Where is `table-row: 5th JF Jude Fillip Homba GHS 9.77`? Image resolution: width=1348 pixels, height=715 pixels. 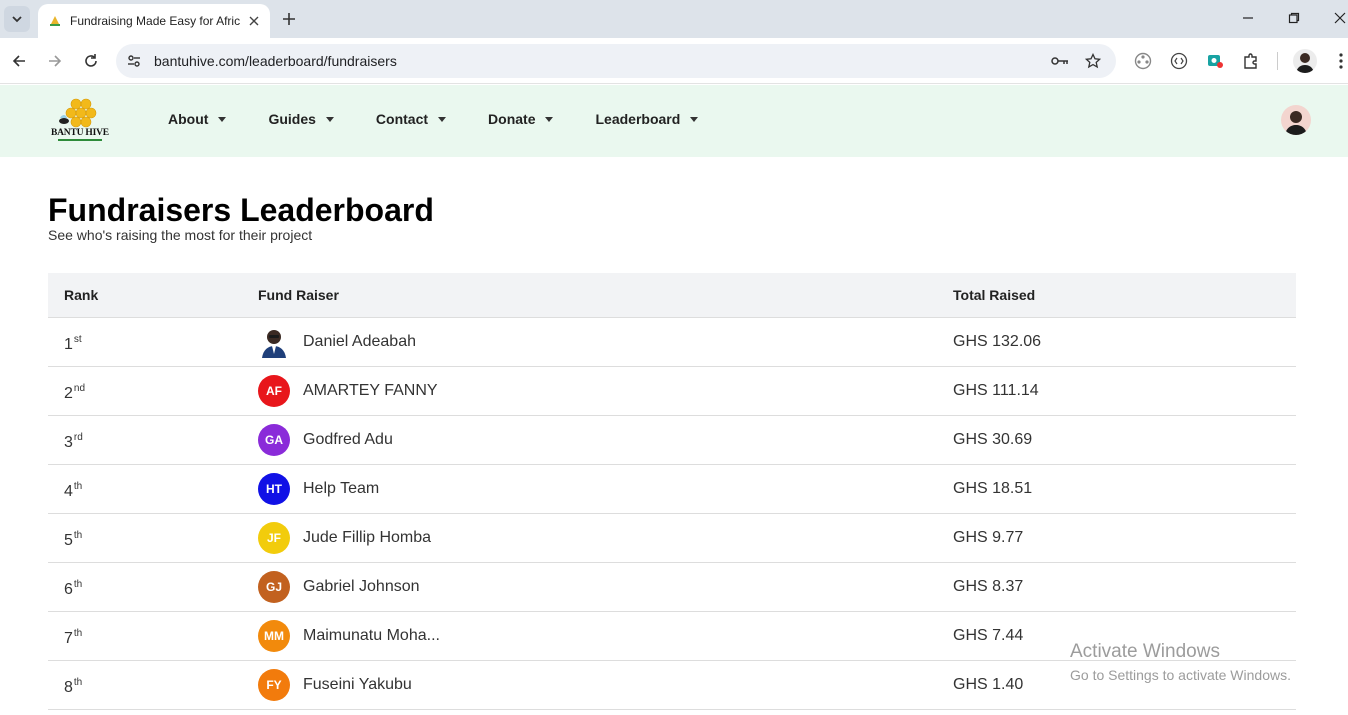
table-row: 5th JF Jude Fillip Homba GHS 9.77 is located at coordinates (672, 538).